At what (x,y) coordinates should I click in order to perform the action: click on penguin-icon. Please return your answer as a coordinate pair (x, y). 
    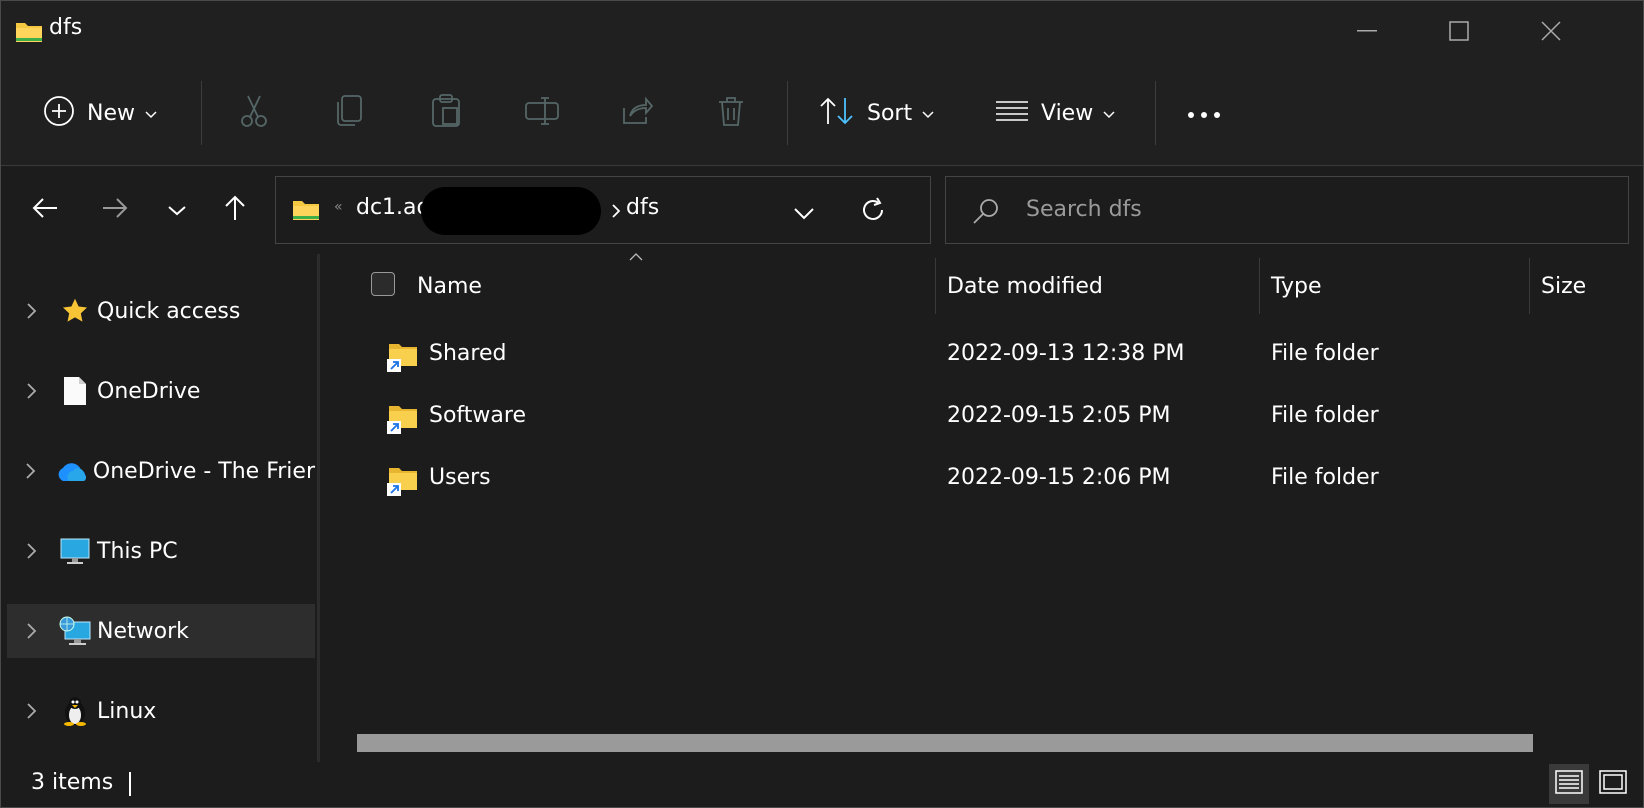
    Looking at the image, I should click on (75, 711).